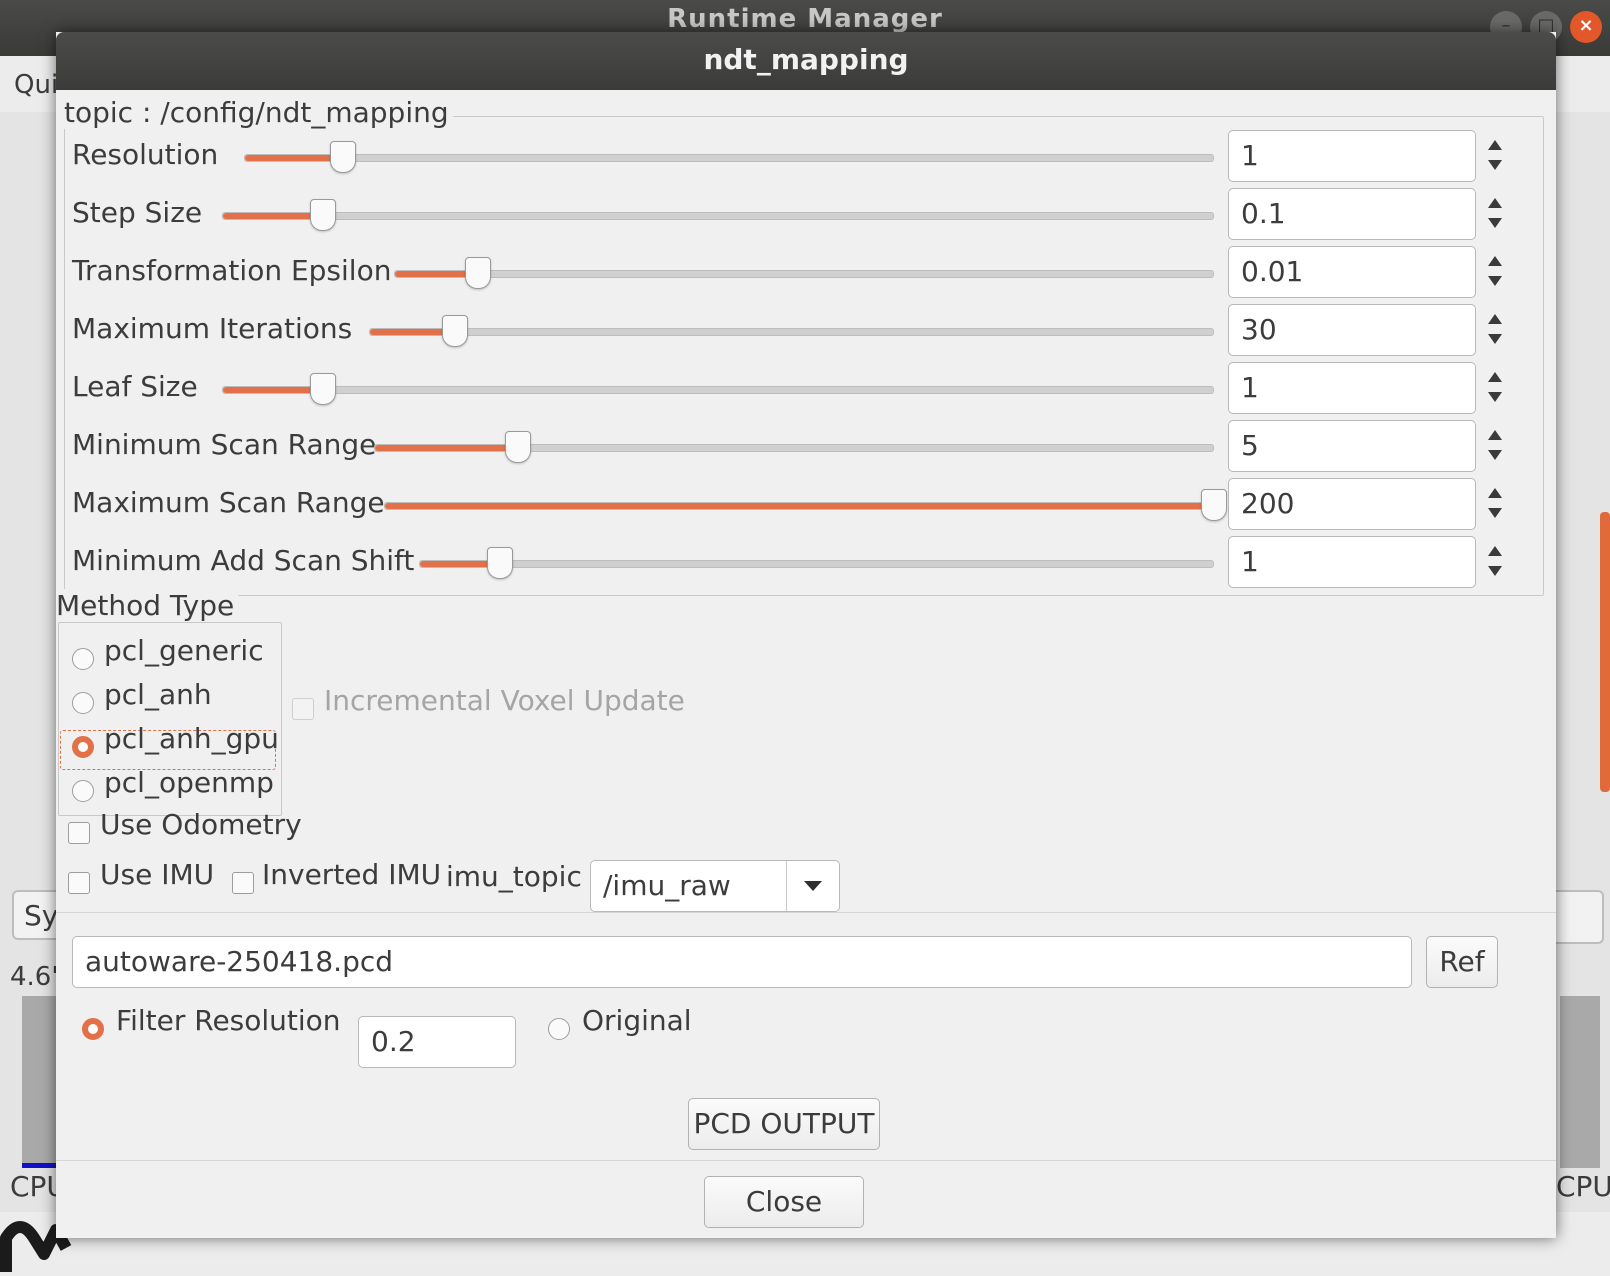 The width and height of the screenshot is (1610, 1276). Describe the element at coordinates (559, 1029) in the screenshot. I see `radio-original` at that location.